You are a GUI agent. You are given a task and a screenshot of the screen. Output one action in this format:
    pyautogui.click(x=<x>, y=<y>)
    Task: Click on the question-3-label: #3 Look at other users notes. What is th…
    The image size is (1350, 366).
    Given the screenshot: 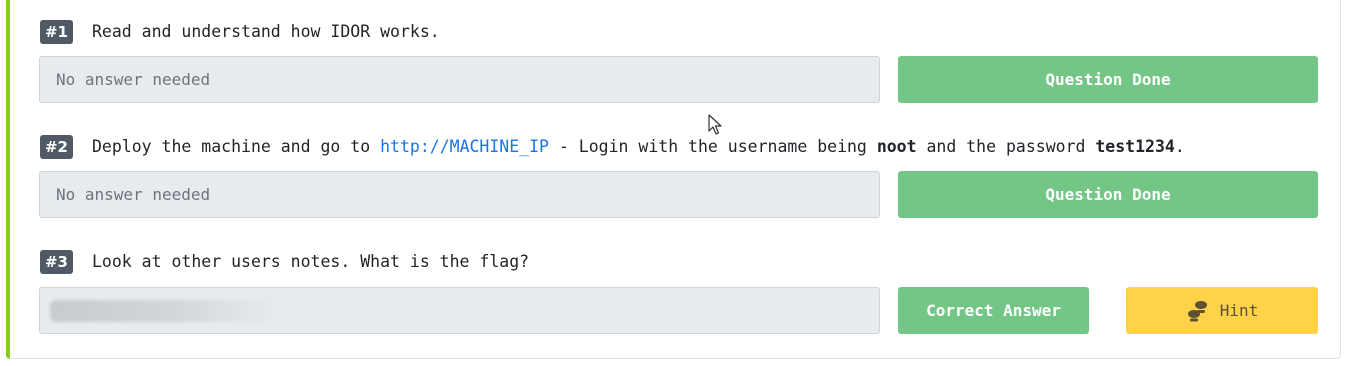 What is the action you would take?
    pyautogui.click(x=284, y=261)
    